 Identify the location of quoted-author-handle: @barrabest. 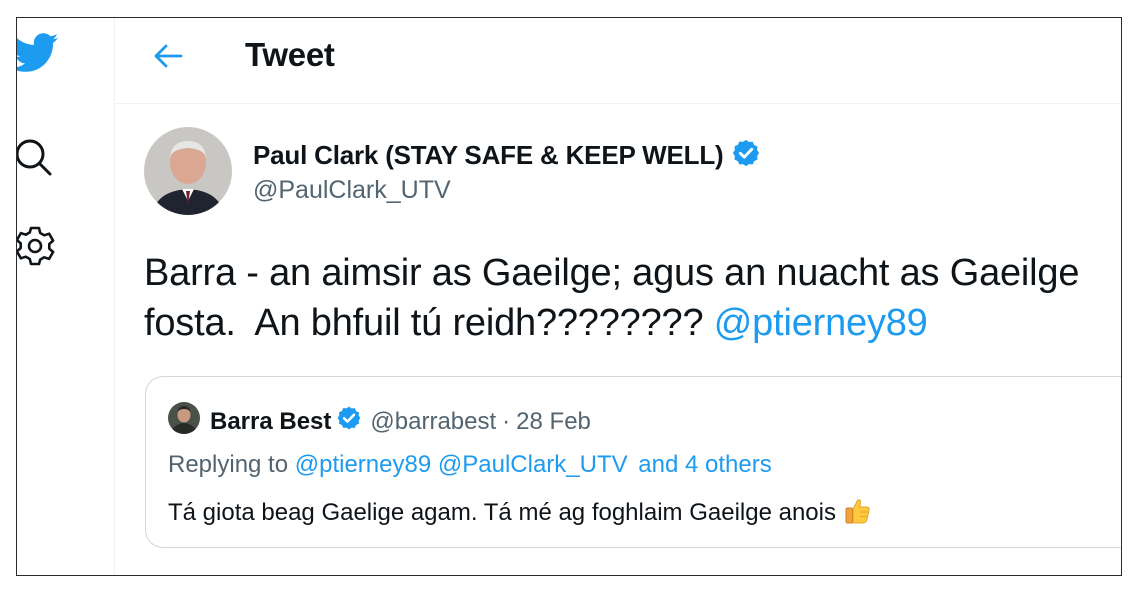
(433, 422).